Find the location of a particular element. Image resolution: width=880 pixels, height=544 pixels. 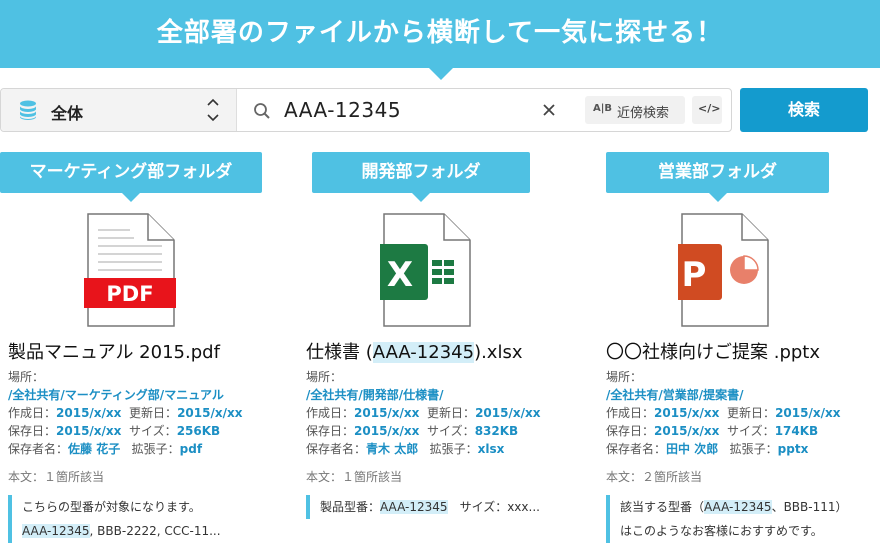

excel-icon-label: X is located at coordinates (400, 275).